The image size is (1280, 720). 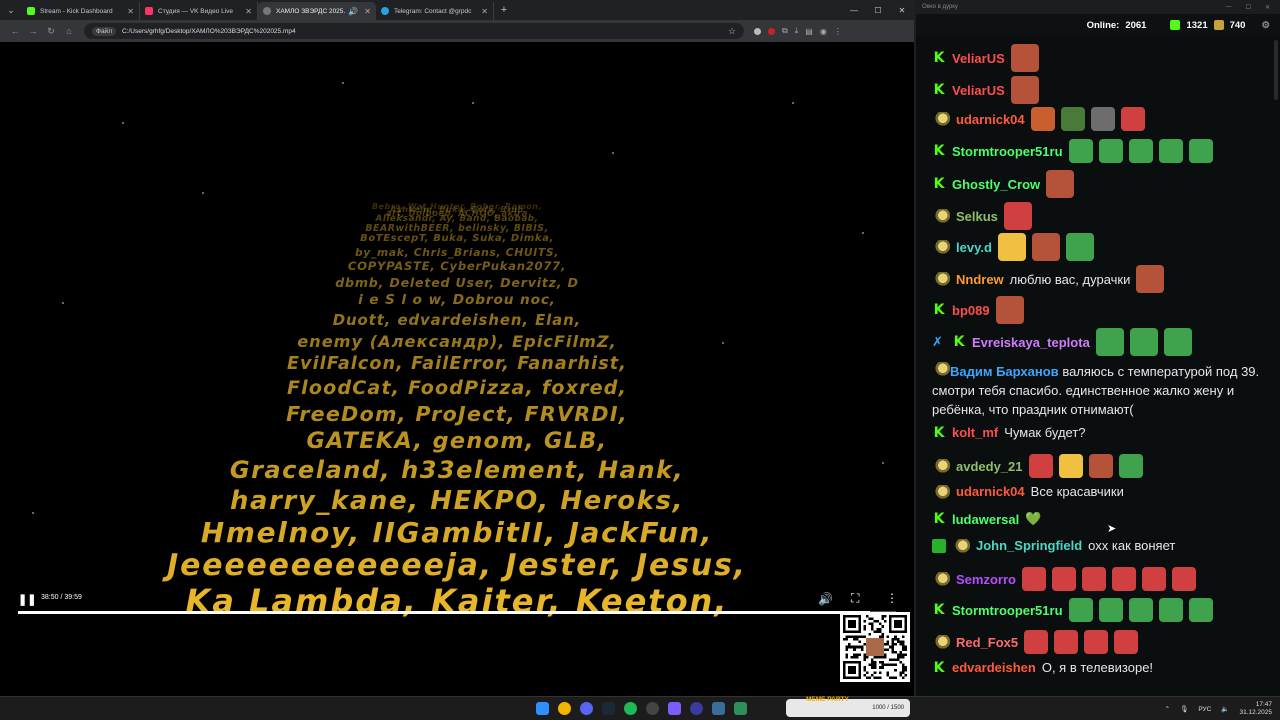 I want to click on chat-username: Evreiskaya_teplota, so click(x=1031, y=342).